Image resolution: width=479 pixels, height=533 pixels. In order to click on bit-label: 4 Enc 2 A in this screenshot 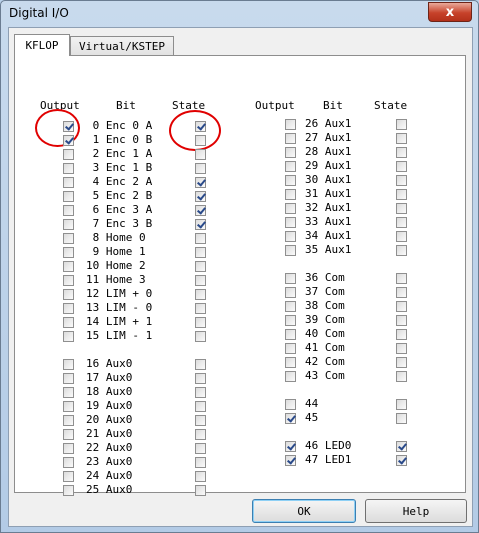, I will do `click(119, 181)`.